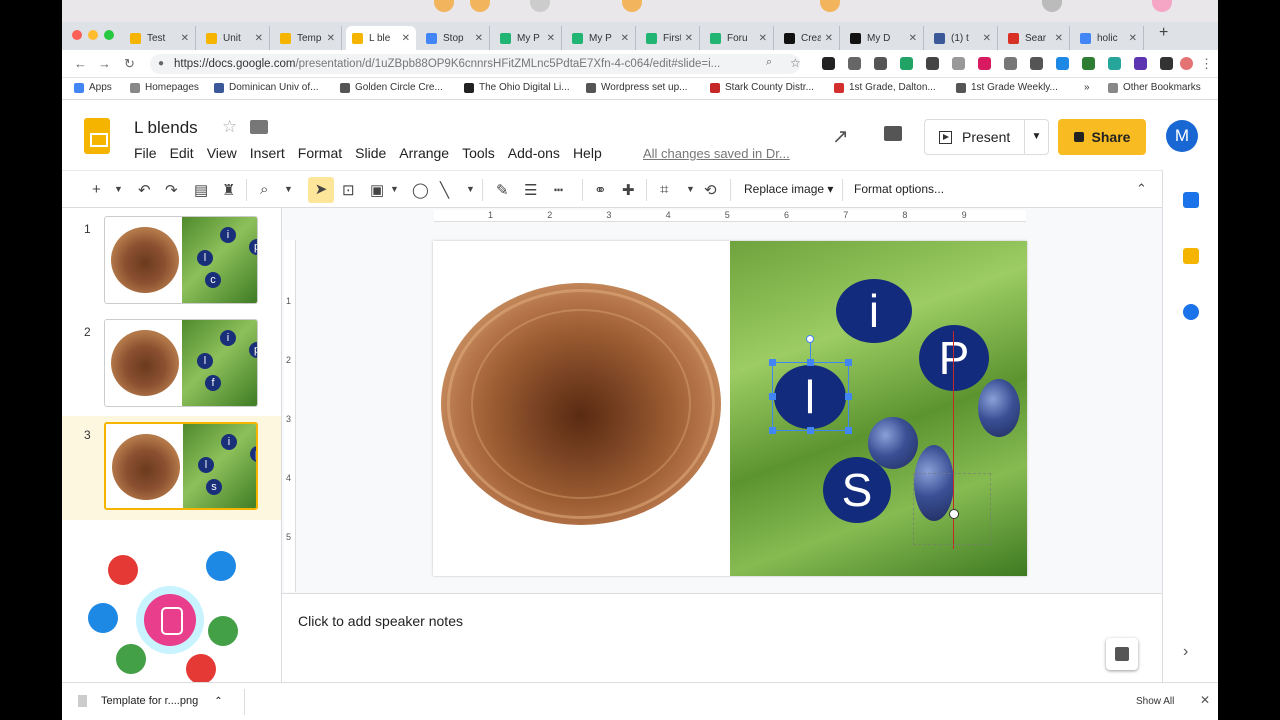 Image resolution: width=1280 pixels, height=720 pixels. What do you see at coordinates (893, 133) in the screenshot?
I see `comments-icon` at bounding box center [893, 133].